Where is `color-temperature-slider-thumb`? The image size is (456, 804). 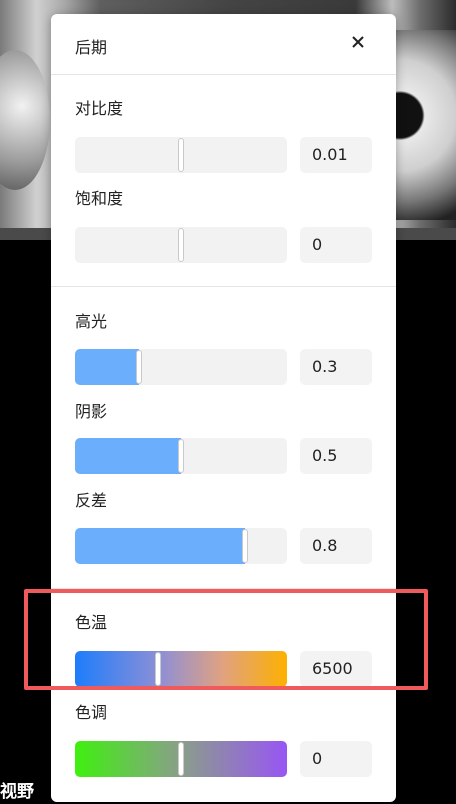
color-temperature-slider-thumb is located at coordinates (157, 669).